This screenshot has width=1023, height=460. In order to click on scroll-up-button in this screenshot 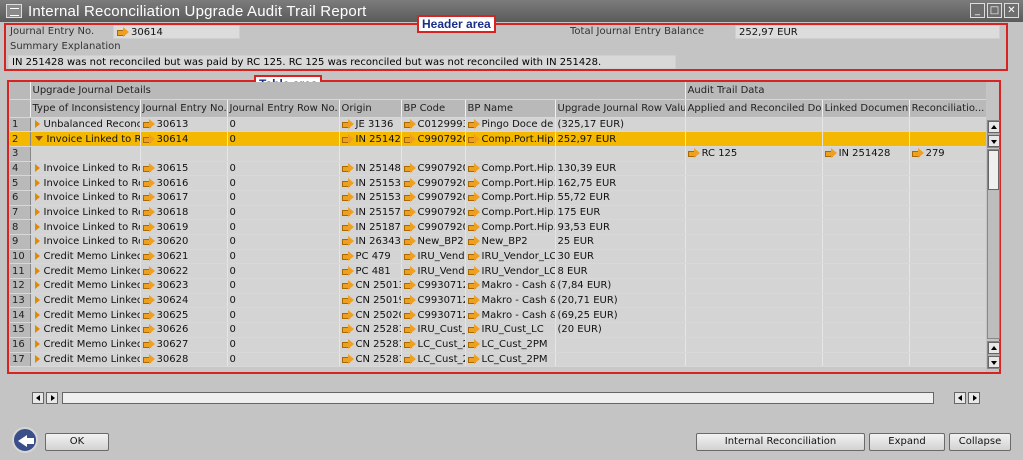, I will do `click(994, 127)`.